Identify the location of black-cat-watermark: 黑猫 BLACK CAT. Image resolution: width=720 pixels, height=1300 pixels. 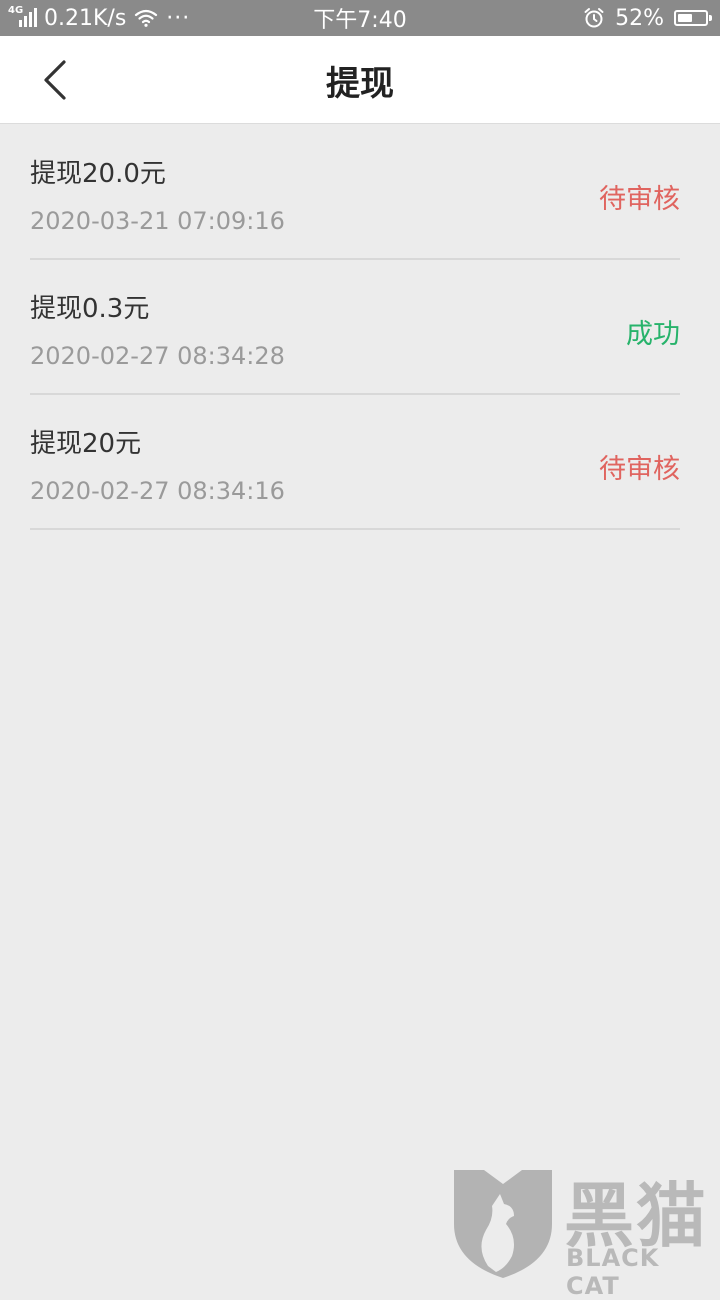
(584, 1230).